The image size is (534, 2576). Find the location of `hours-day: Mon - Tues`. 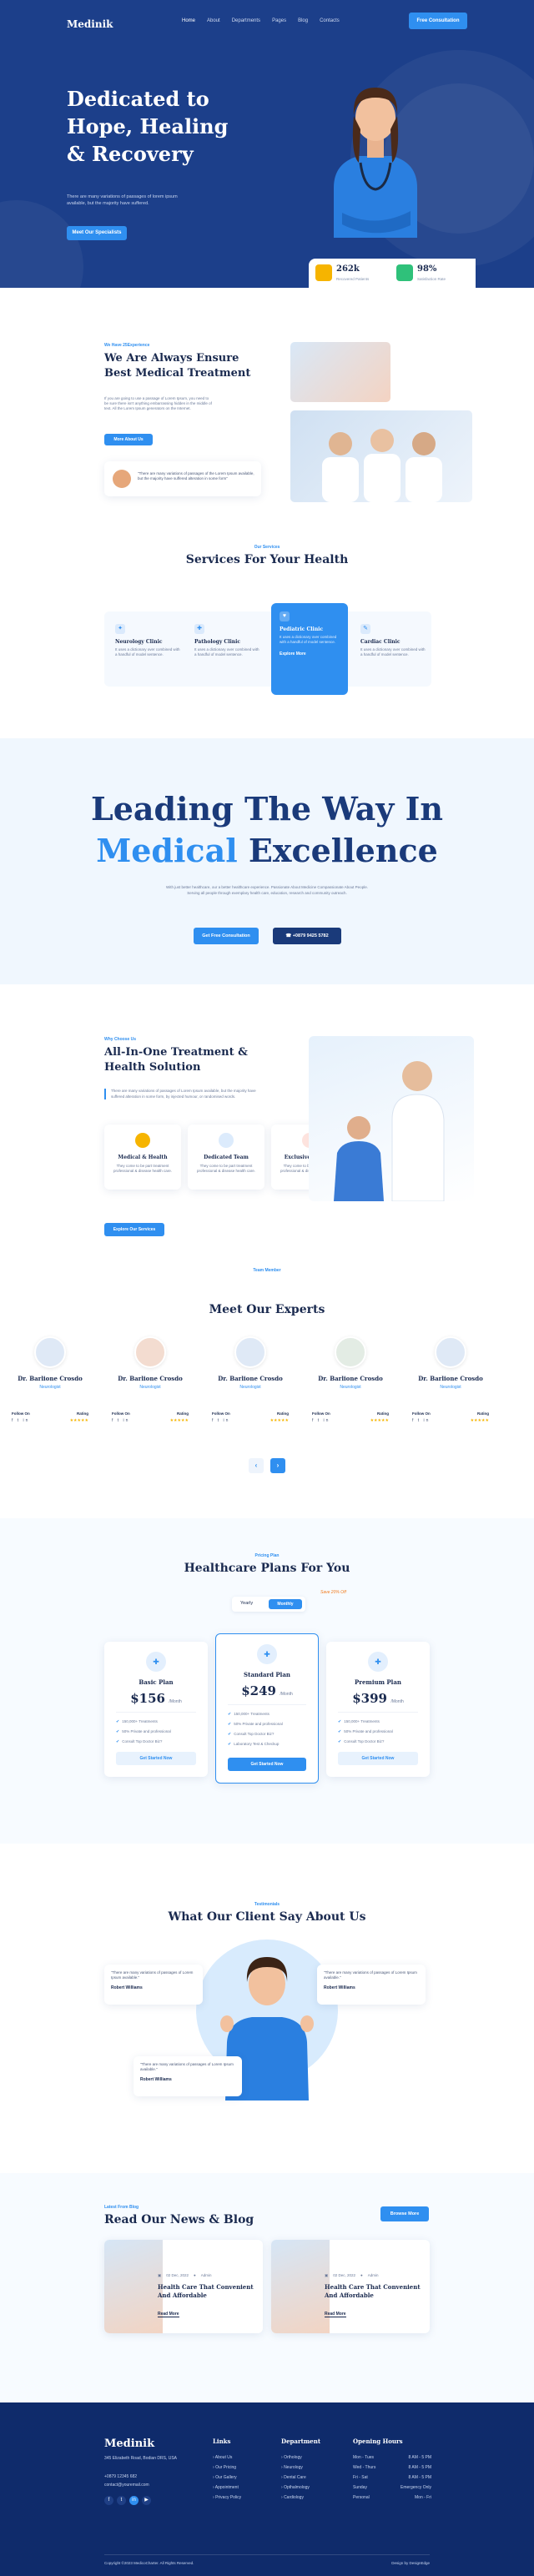

hours-day: Mon - Tues is located at coordinates (364, 2457).